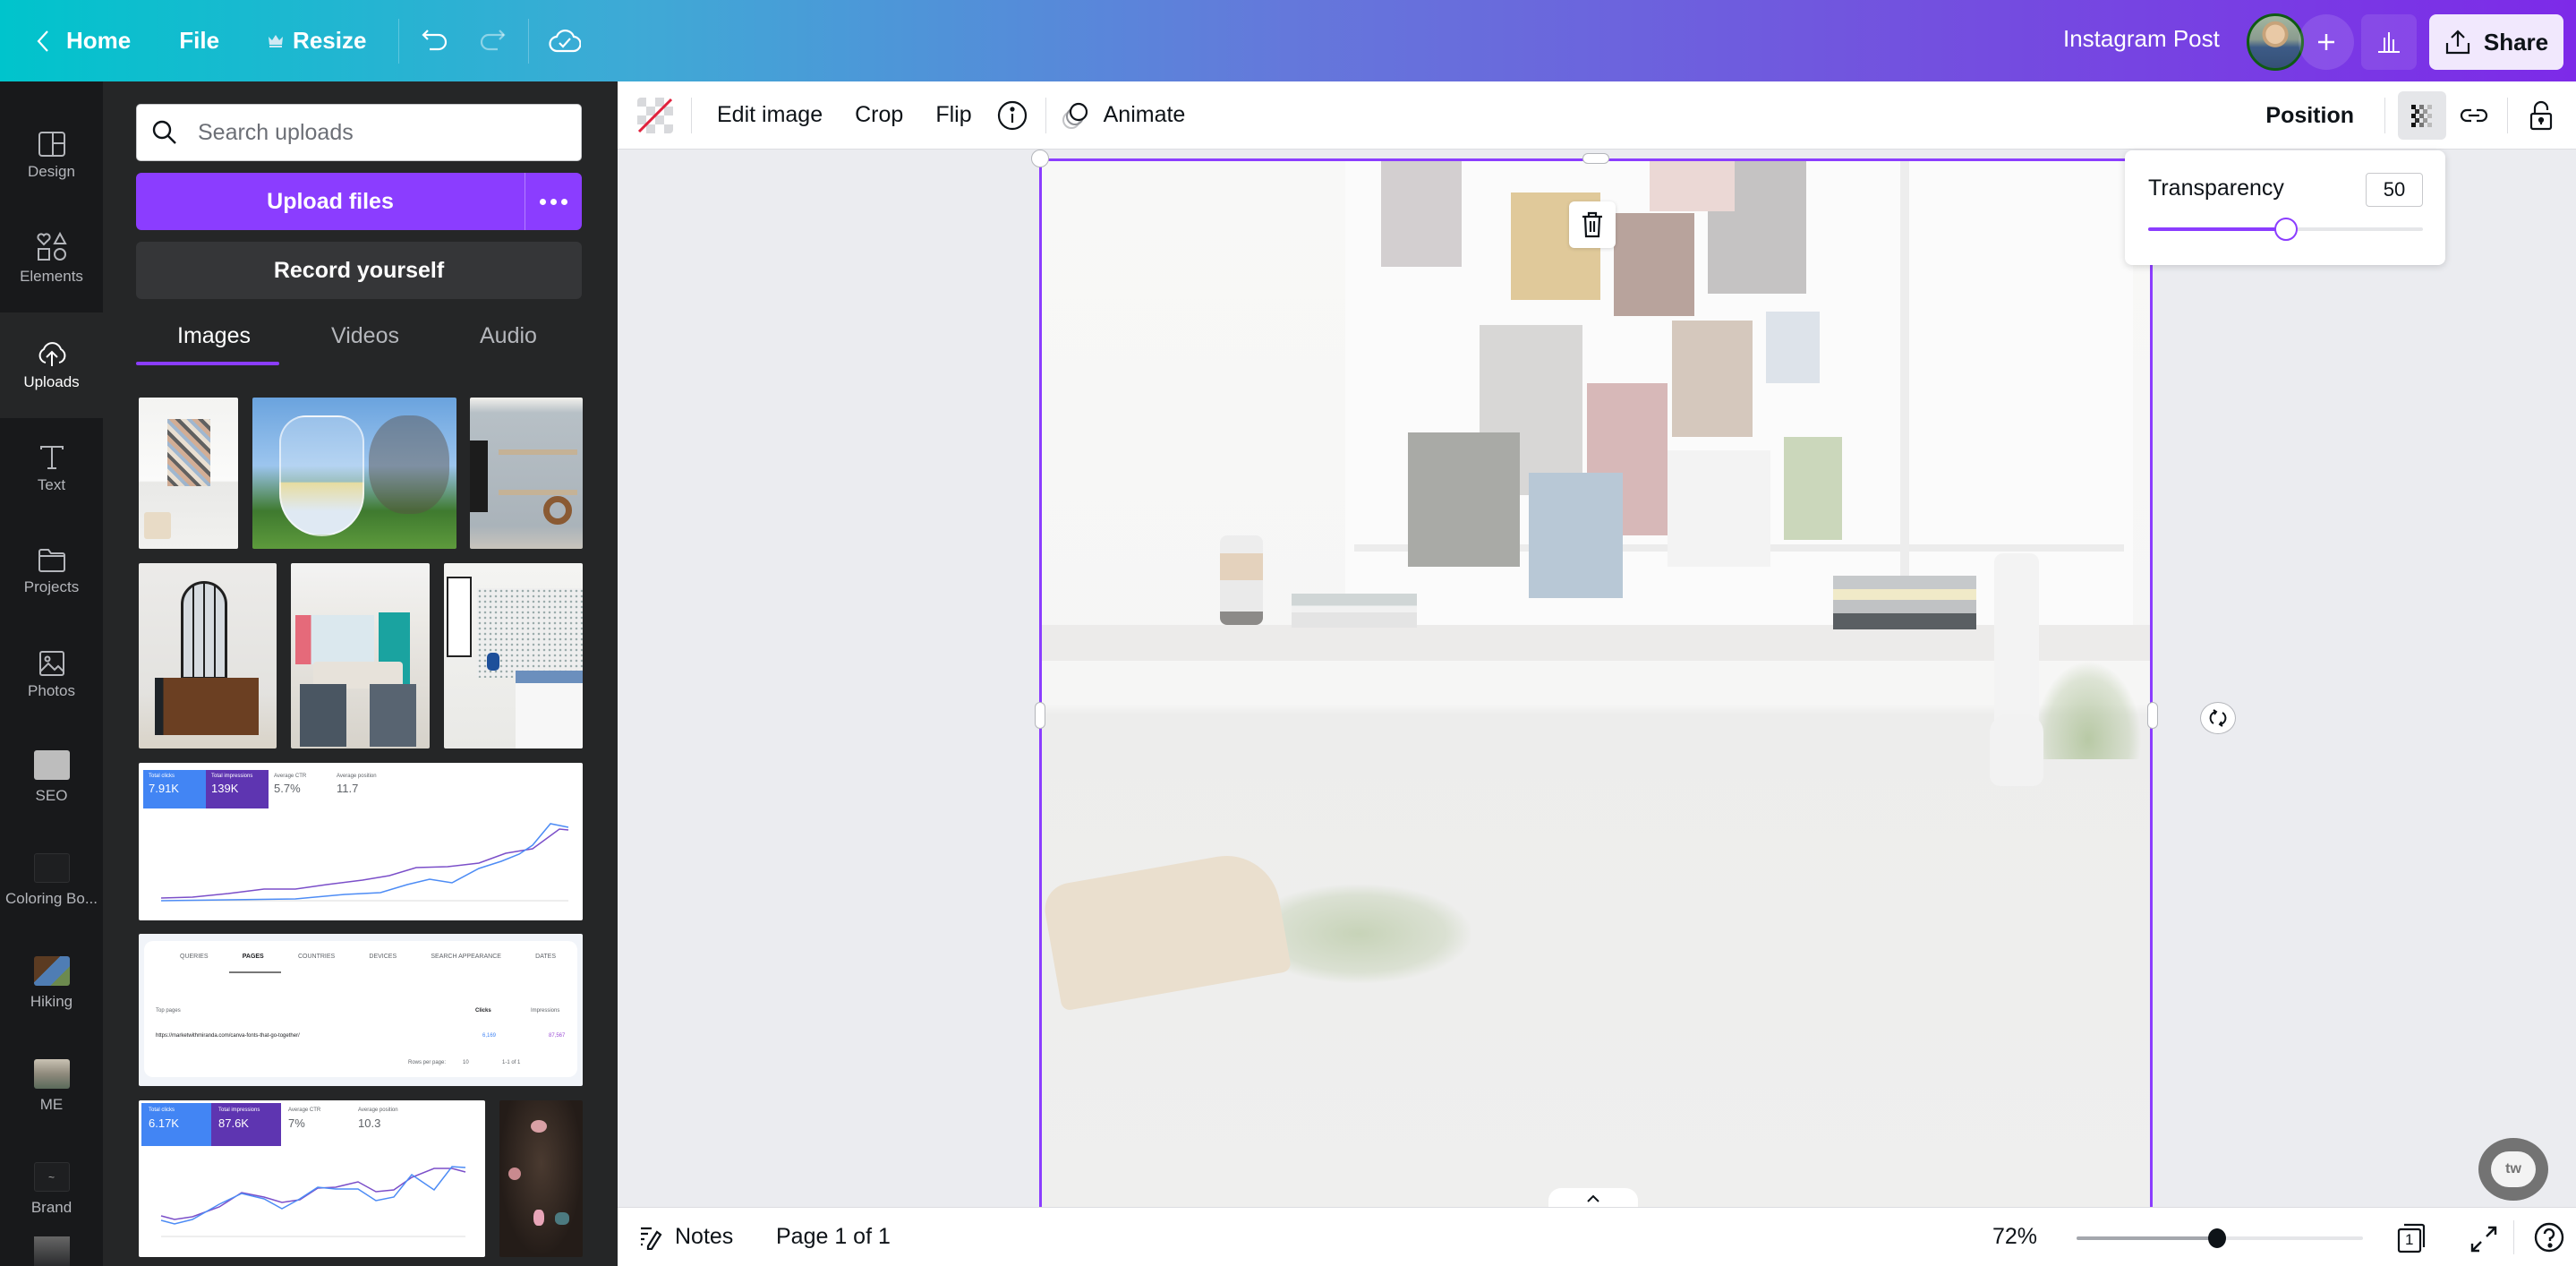 Image resolution: width=2576 pixels, height=1266 pixels. What do you see at coordinates (1040, 158) in the screenshot?
I see `resize-handle-top-left` at bounding box center [1040, 158].